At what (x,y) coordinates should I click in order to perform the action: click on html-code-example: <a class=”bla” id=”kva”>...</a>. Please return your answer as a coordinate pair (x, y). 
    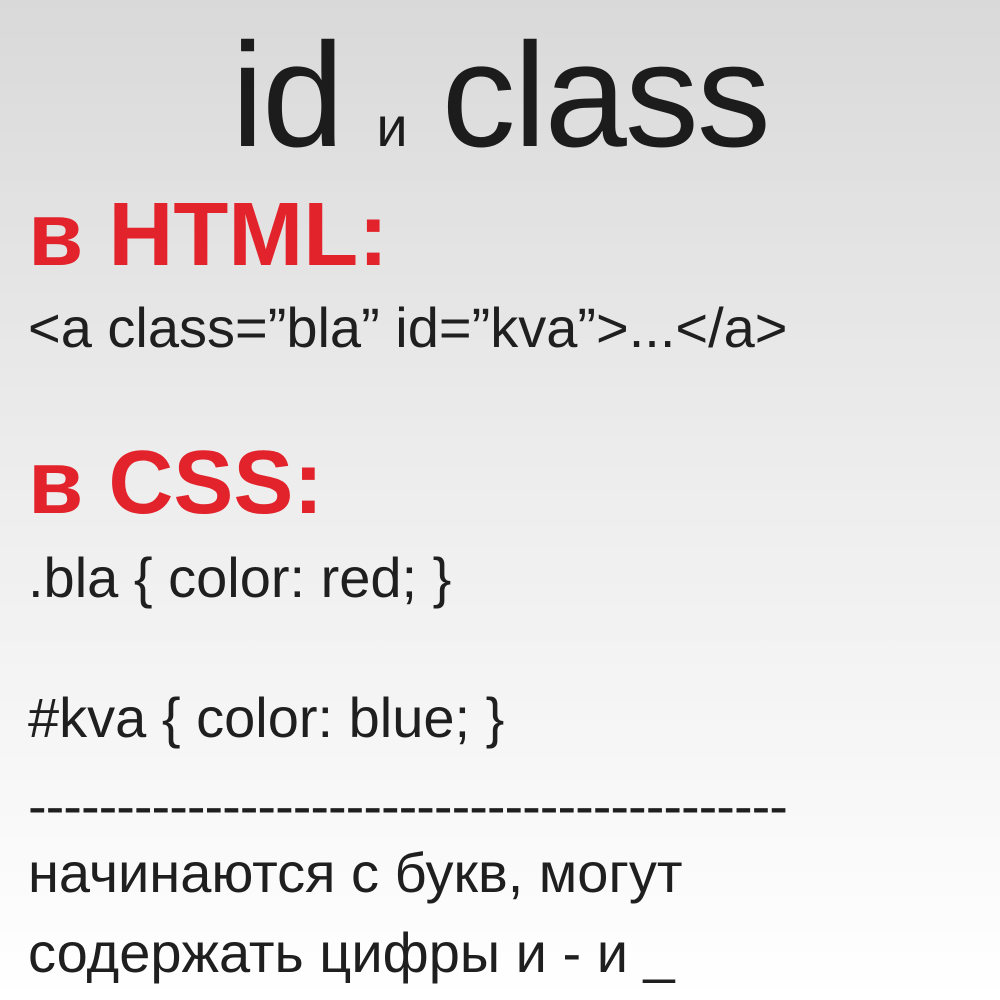
    Looking at the image, I should click on (408, 327).